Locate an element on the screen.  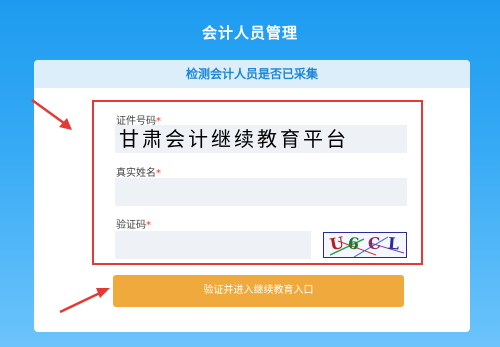
real-name-label: 真实姓名* is located at coordinates (138, 173).